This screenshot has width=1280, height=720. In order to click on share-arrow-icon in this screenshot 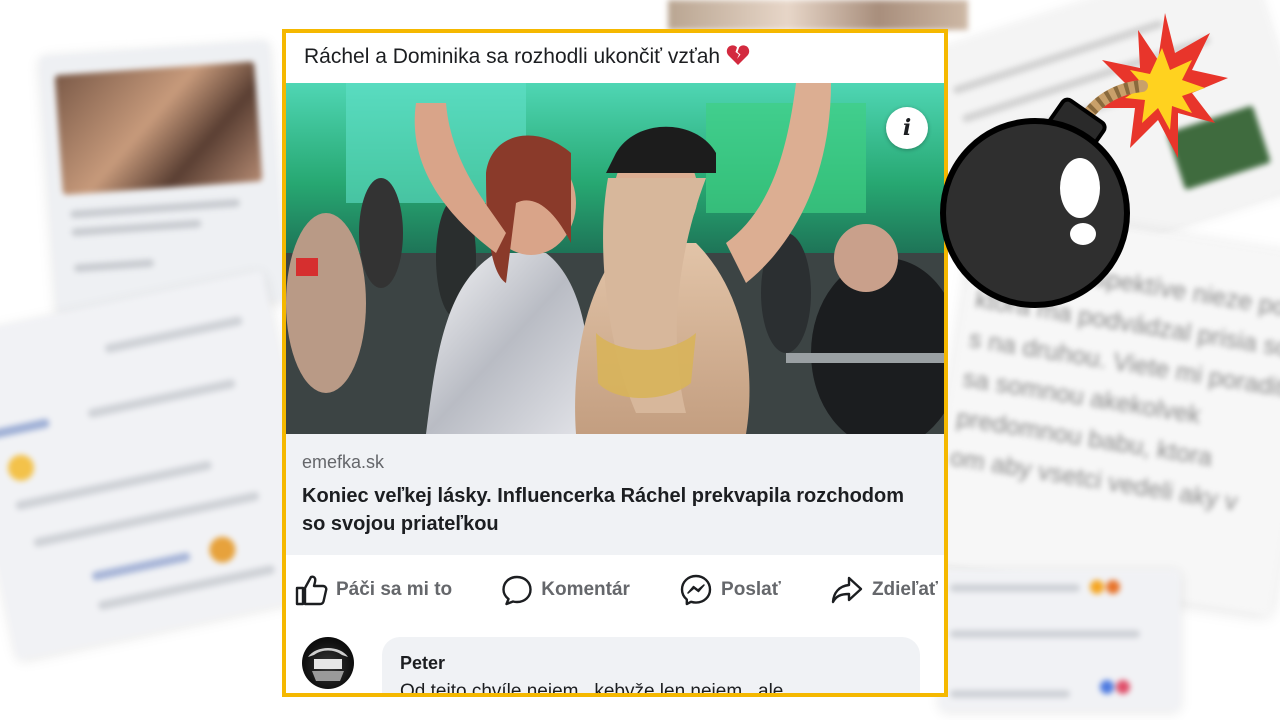, I will do `click(847, 590)`.